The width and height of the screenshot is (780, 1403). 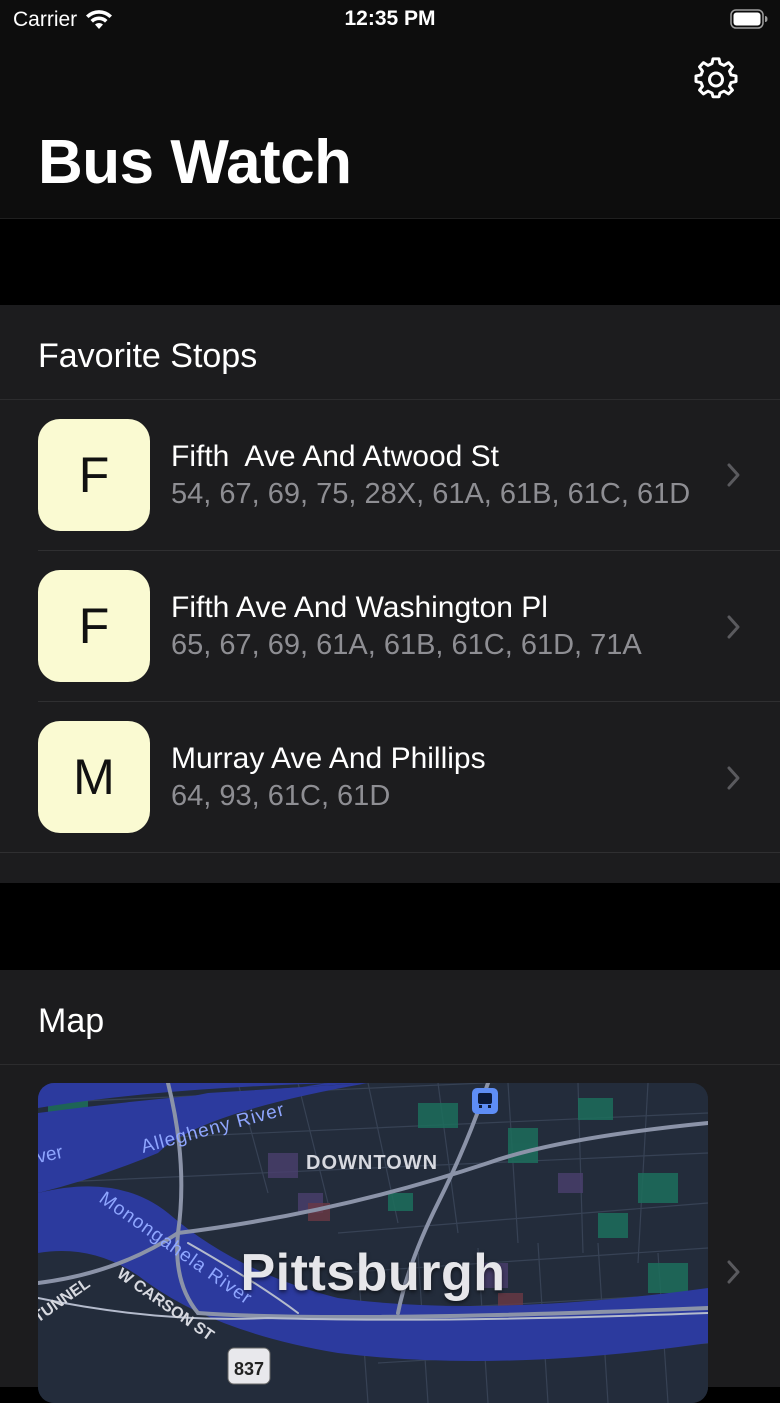 What do you see at coordinates (390, 352) in the screenshot?
I see `favorite-stops-header: Favorite Stops` at bounding box center [390, 352].